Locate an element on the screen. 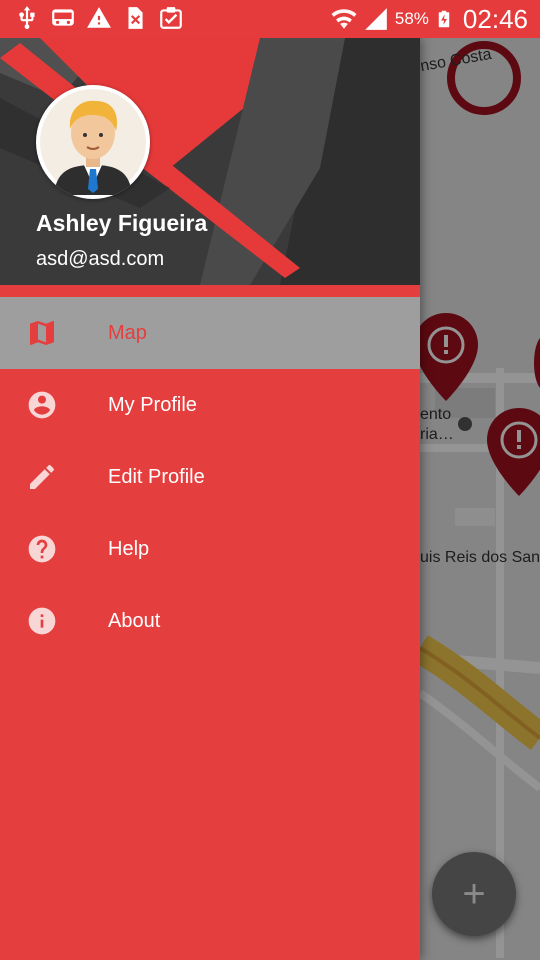  status-bar: 58% 02:46 is located at coordinates (270, 19).